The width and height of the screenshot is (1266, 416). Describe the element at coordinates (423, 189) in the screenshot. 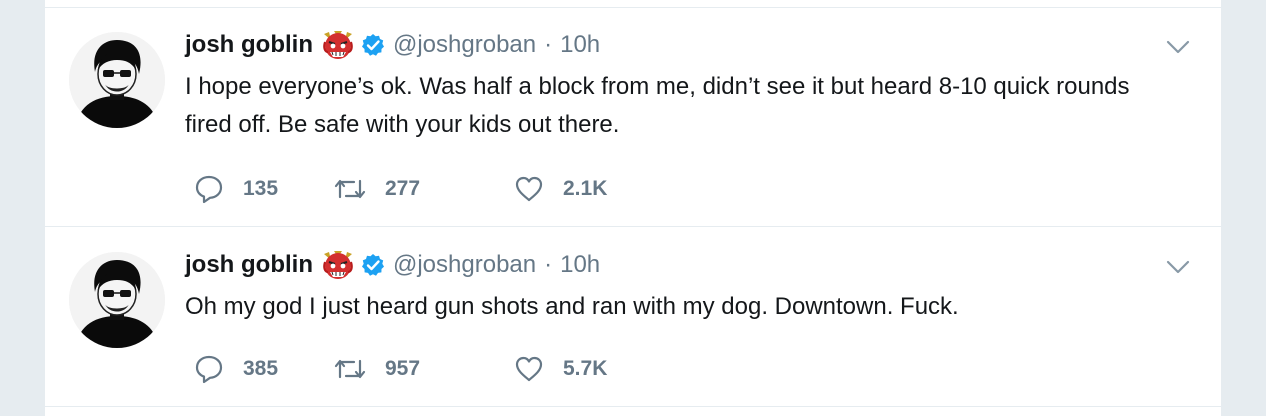

I see `retweet-button: 277` at that location.